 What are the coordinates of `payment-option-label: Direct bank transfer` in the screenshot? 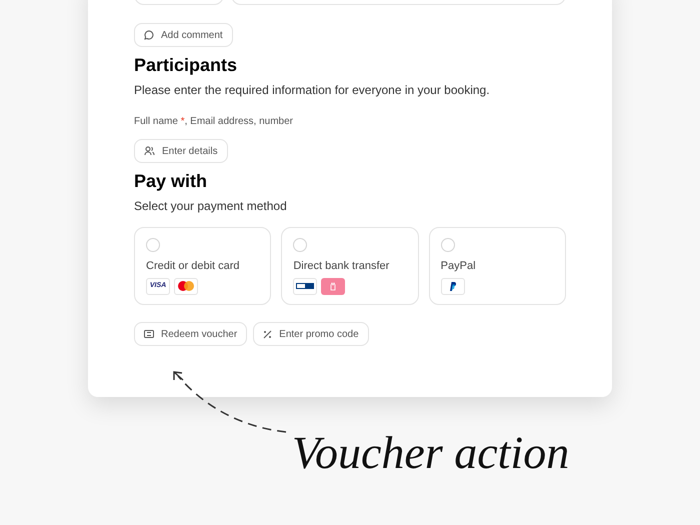 It's located at (341, 266).